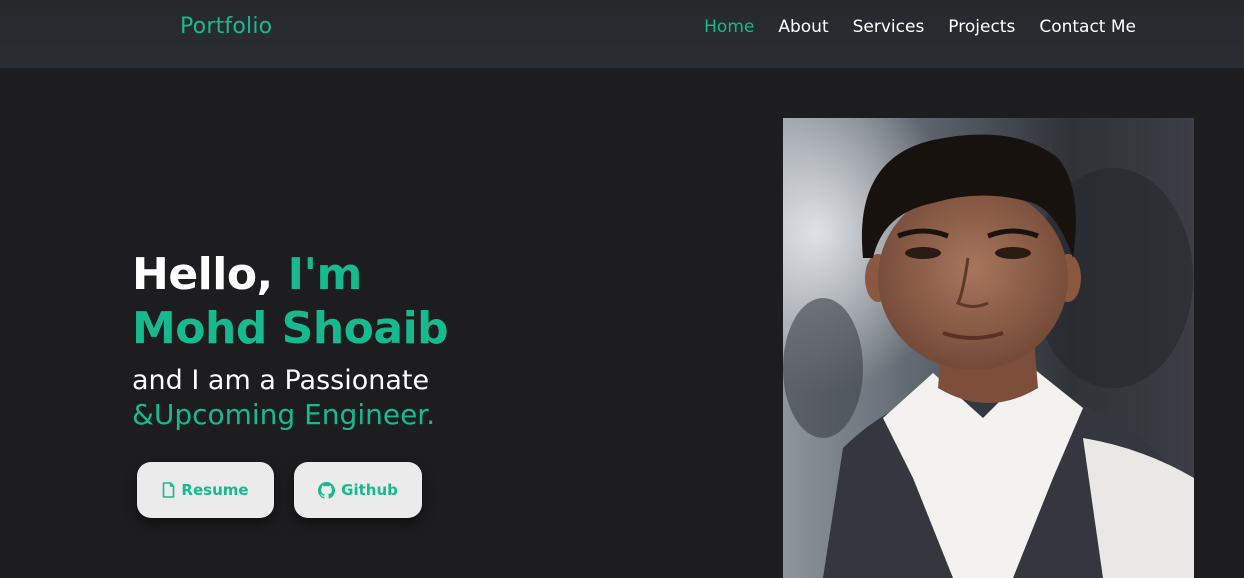 Image resolution: width=1244 pixels, height=578 pixels. I want to click on hello-text: Hello,, so click(202, 274).